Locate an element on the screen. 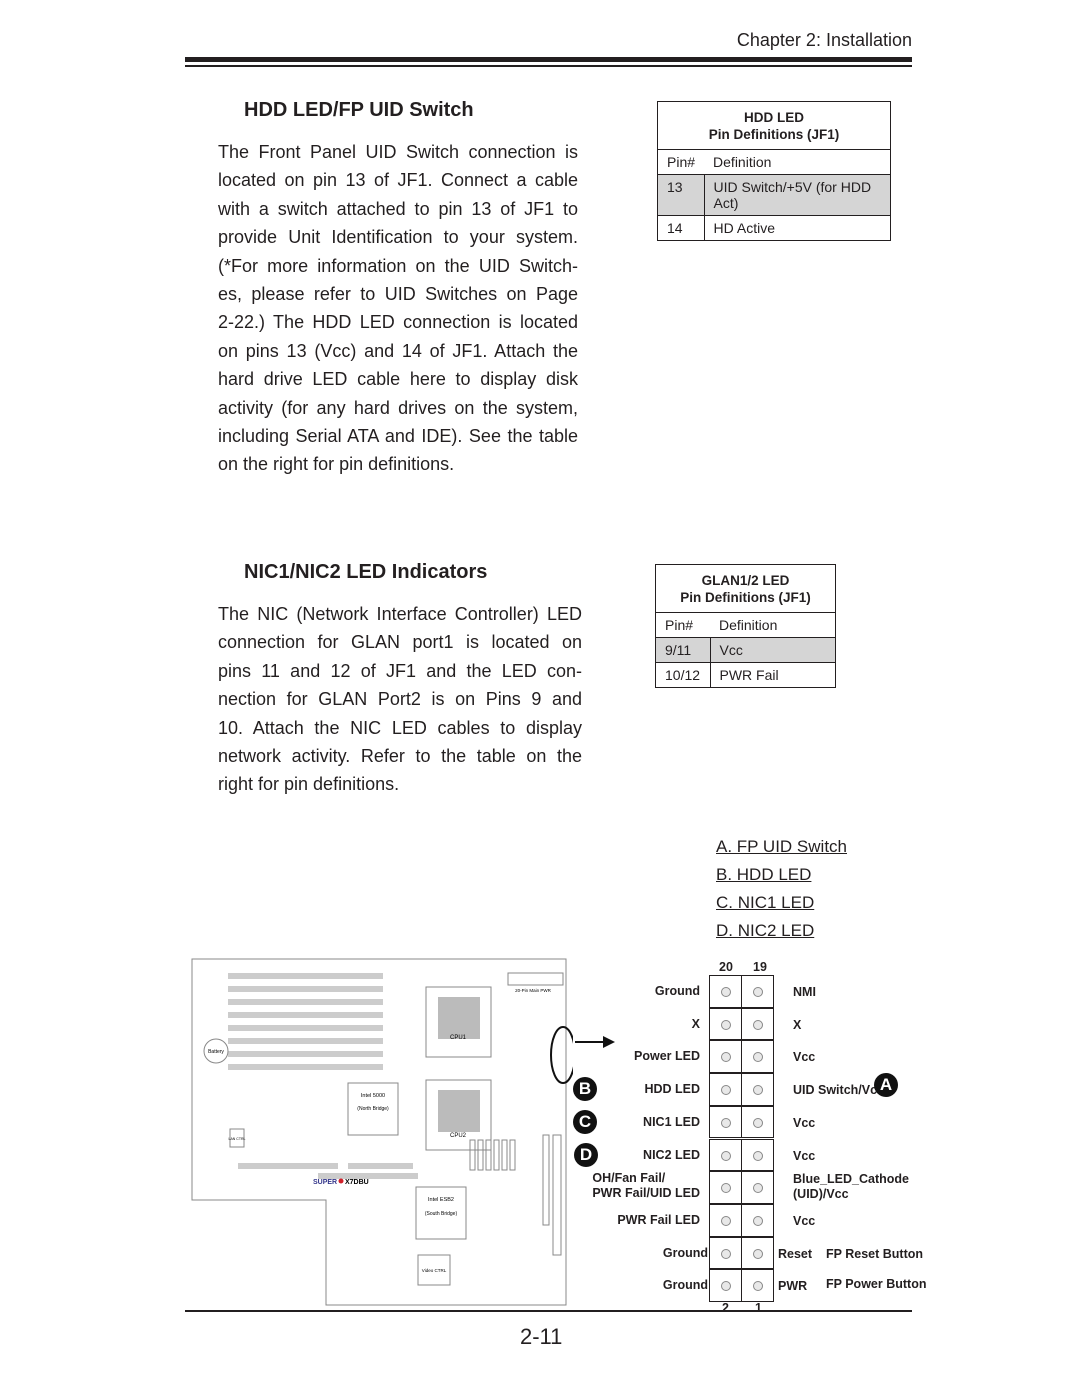 The width and height of the screenshot is (1080, 1397). paragraph-line: pins 11 and 12 of JF1 and the LED con- is located at coordinates (400, 670).